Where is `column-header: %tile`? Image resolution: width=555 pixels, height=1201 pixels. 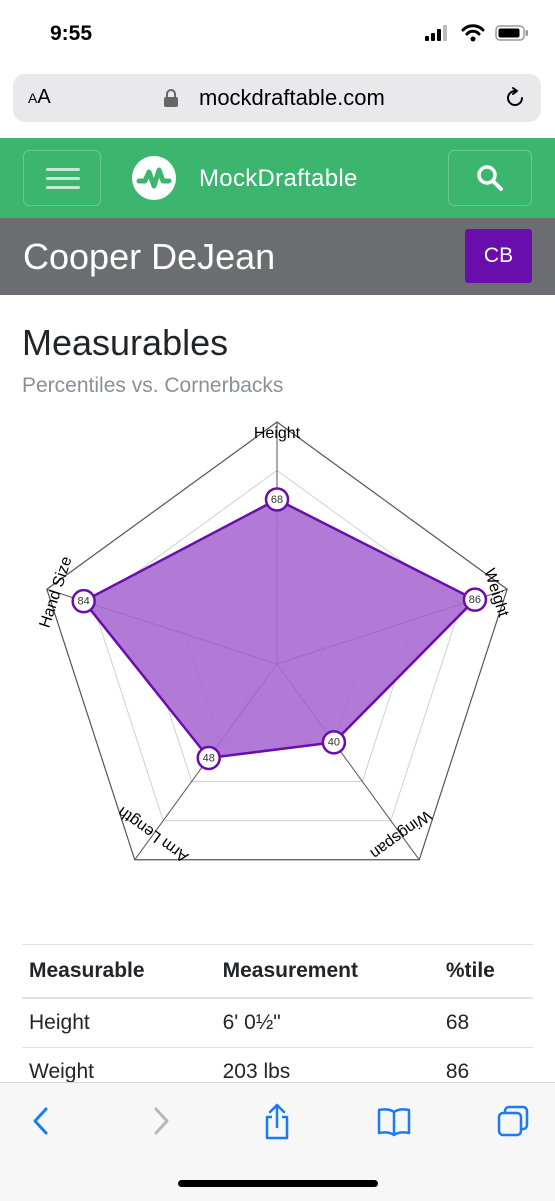
column-header: %tile is located at coordinates (485, 971).